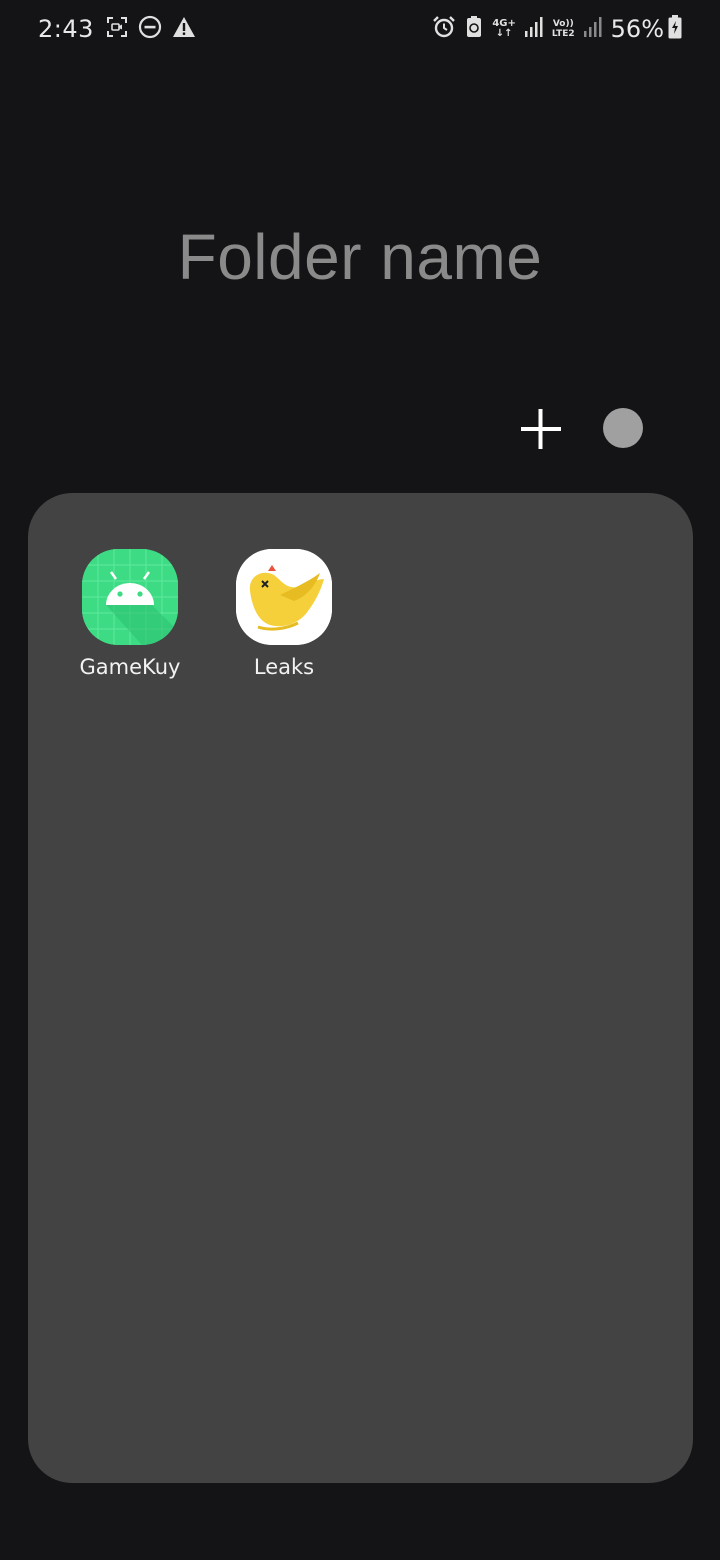 This screenshot has height=1560, width=720. I want to click on do-not-disturb-icon, so click(150, 29).